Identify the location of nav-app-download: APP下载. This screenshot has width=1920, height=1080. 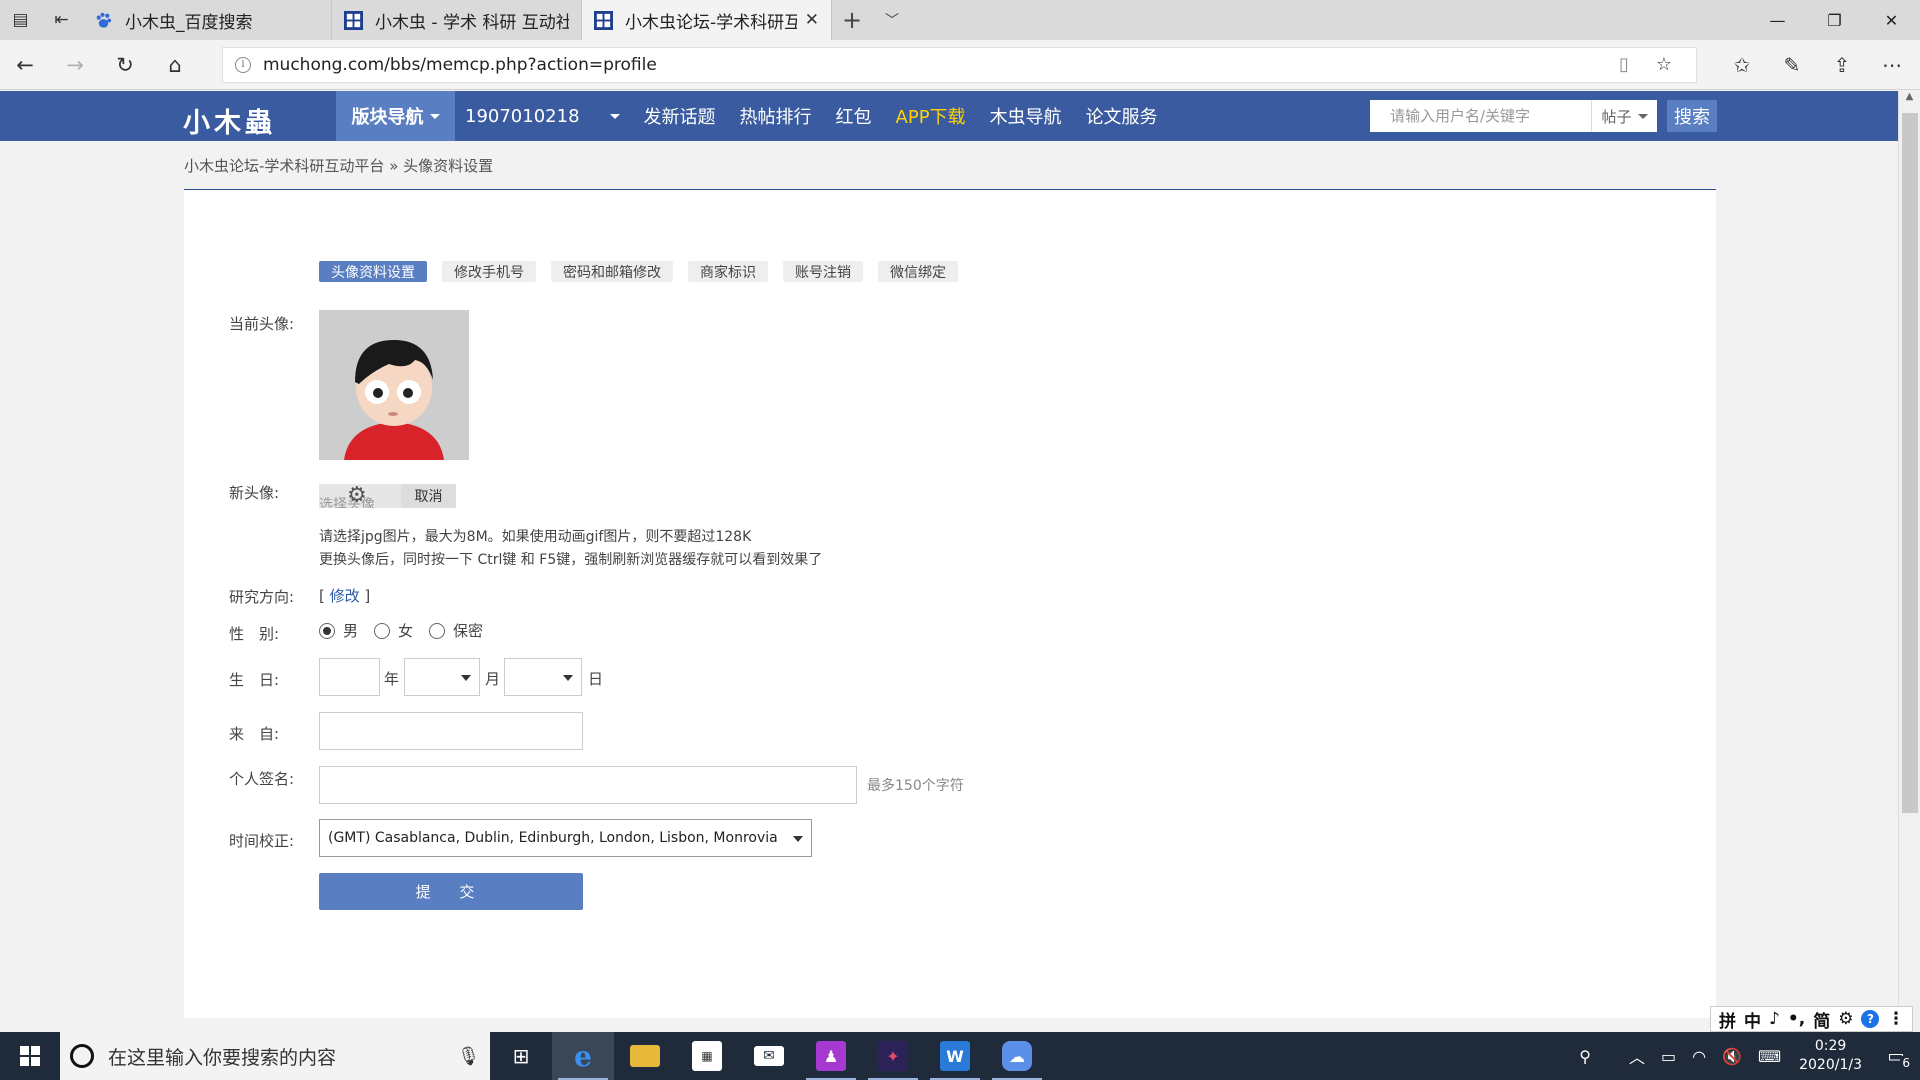
(931, 116).